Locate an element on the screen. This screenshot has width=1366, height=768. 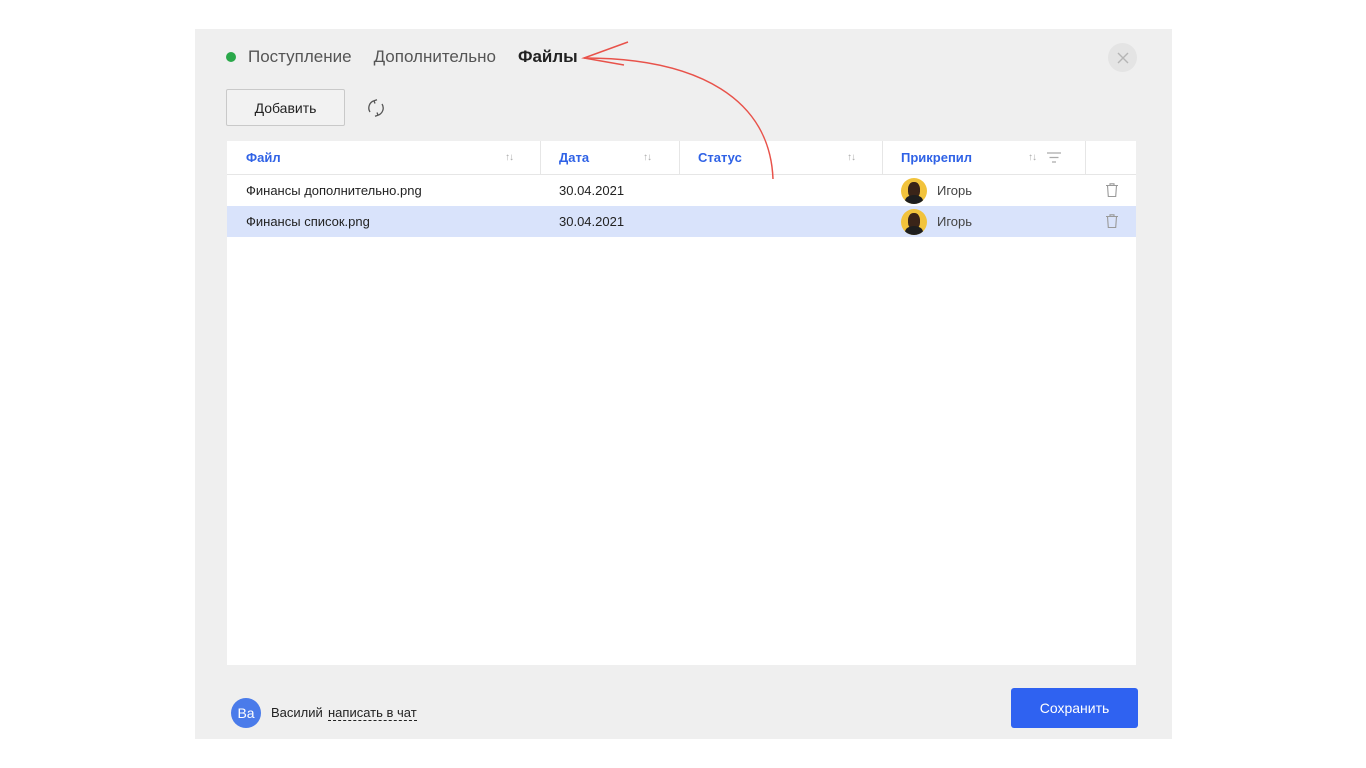
cell-file: Финансы список.png is located at coordinates (308, 221).